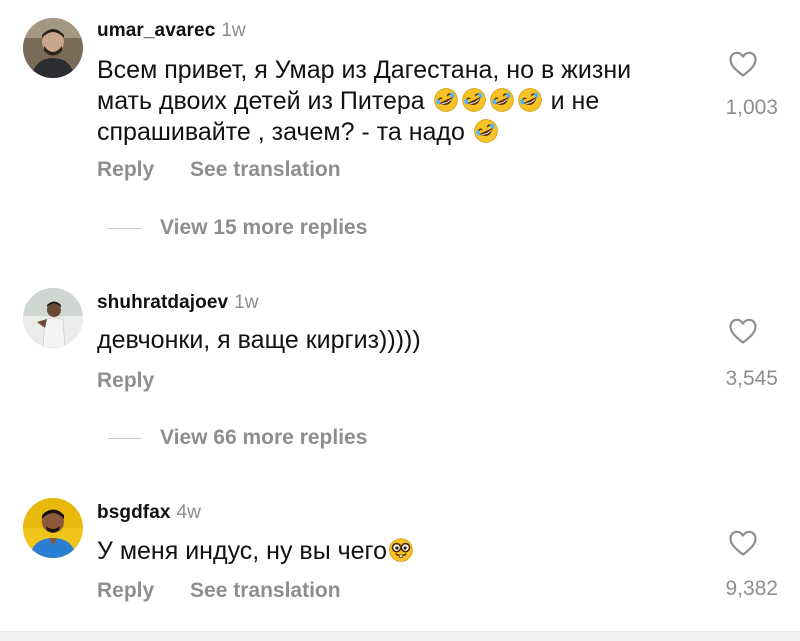 The width and height of the screenshot is (800, 641). What do you see at coordinates (751, 378) in the screenshot?
I see `like-count: 3,545` at bounding box center [751, 378].